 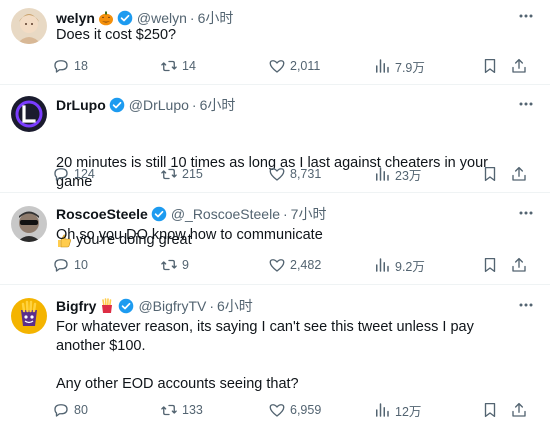 What do you see at coordinates (305, 66) in the screenshot?
I see `like-count: 2,011` at bounding box center [305, 66].